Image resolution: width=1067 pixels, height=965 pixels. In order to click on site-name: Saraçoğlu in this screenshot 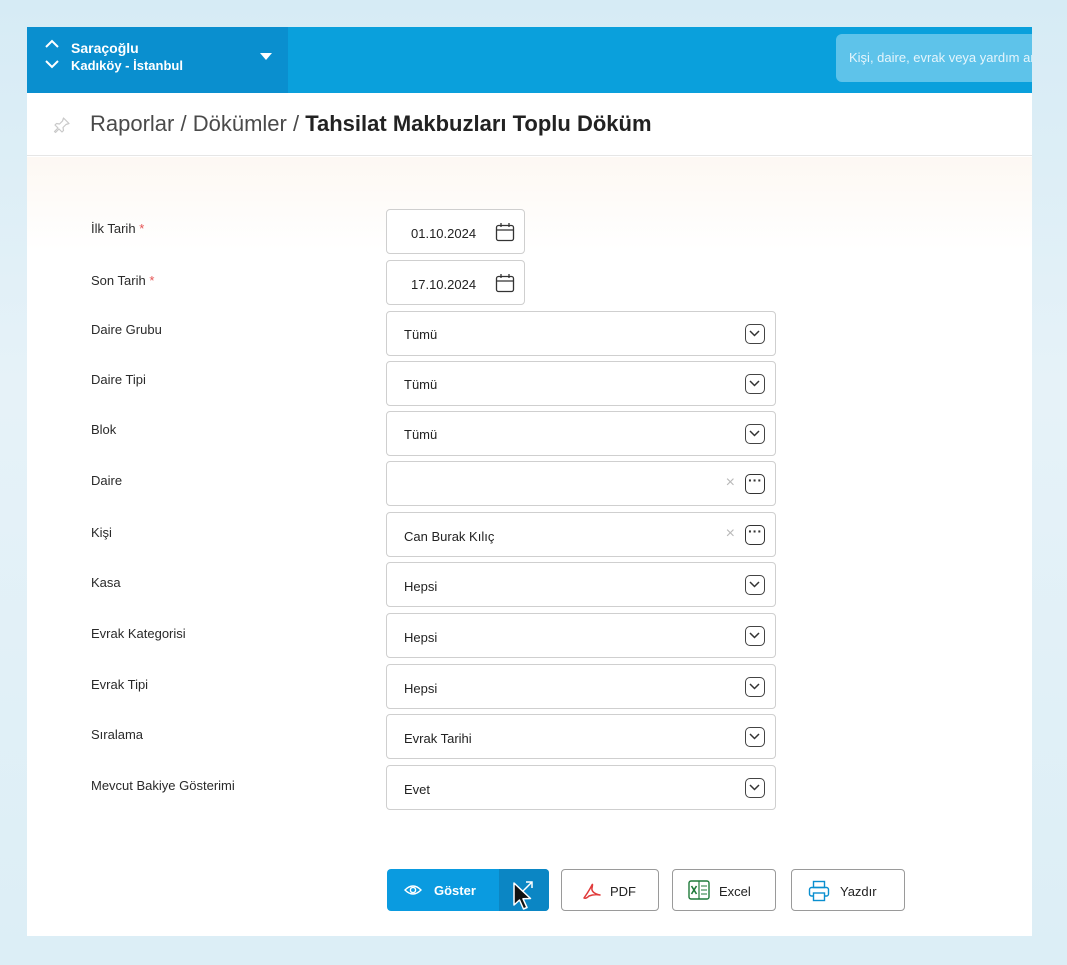, I will do `click(105, 48)`.